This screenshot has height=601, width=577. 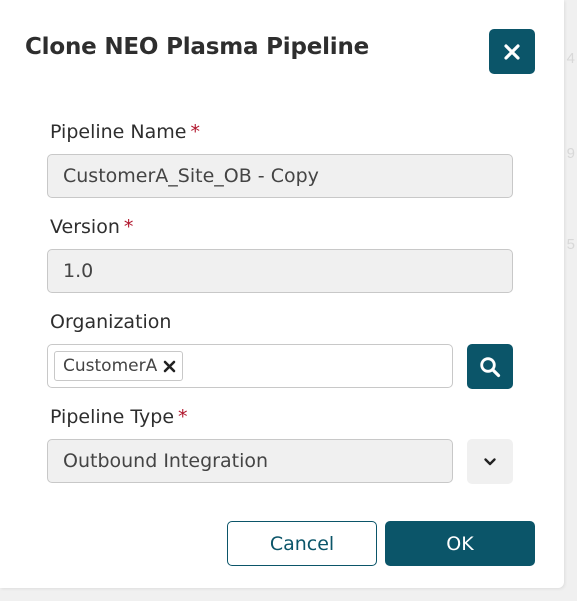 I want to click on pipeline-name-label: Pipeline Name *, so click(x=125, y=132).